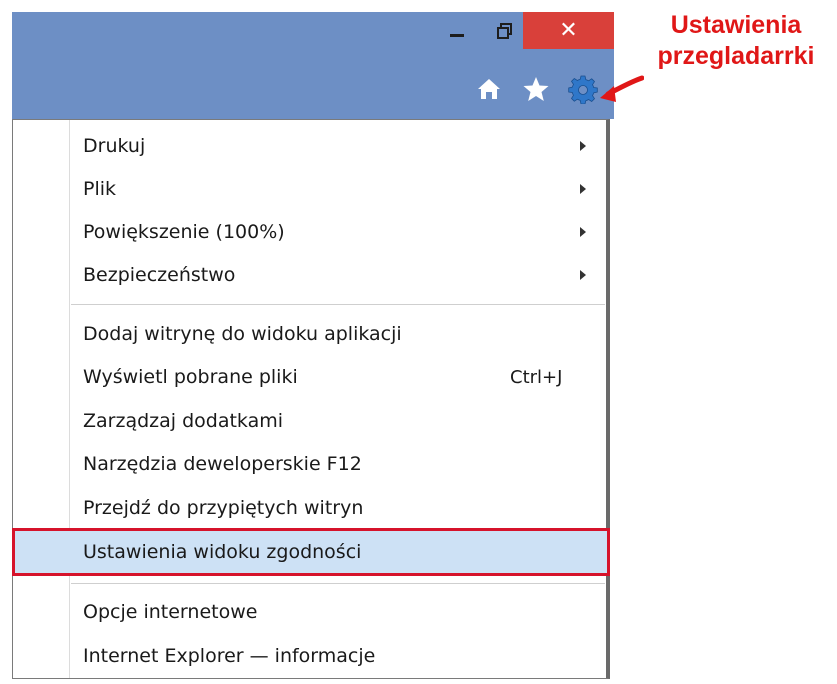  I want to click on close-icon: ✕, so click(568, 30).